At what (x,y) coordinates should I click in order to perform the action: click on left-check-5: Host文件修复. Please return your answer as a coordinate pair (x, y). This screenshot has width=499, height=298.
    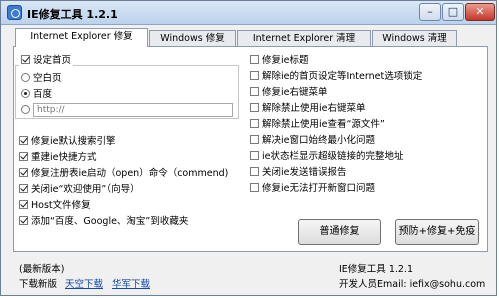
    Looking at the image, I should click on (55, 206).